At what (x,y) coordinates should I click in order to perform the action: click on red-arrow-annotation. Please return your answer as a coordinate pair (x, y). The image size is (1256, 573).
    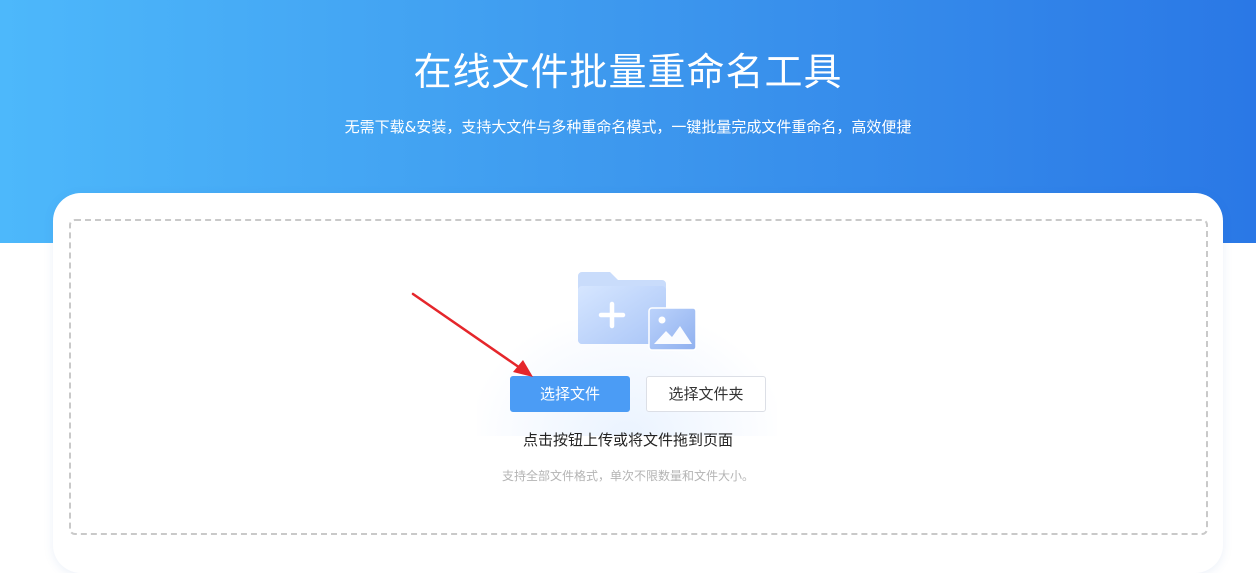
    Looking at the image, I should click on (472, 334).